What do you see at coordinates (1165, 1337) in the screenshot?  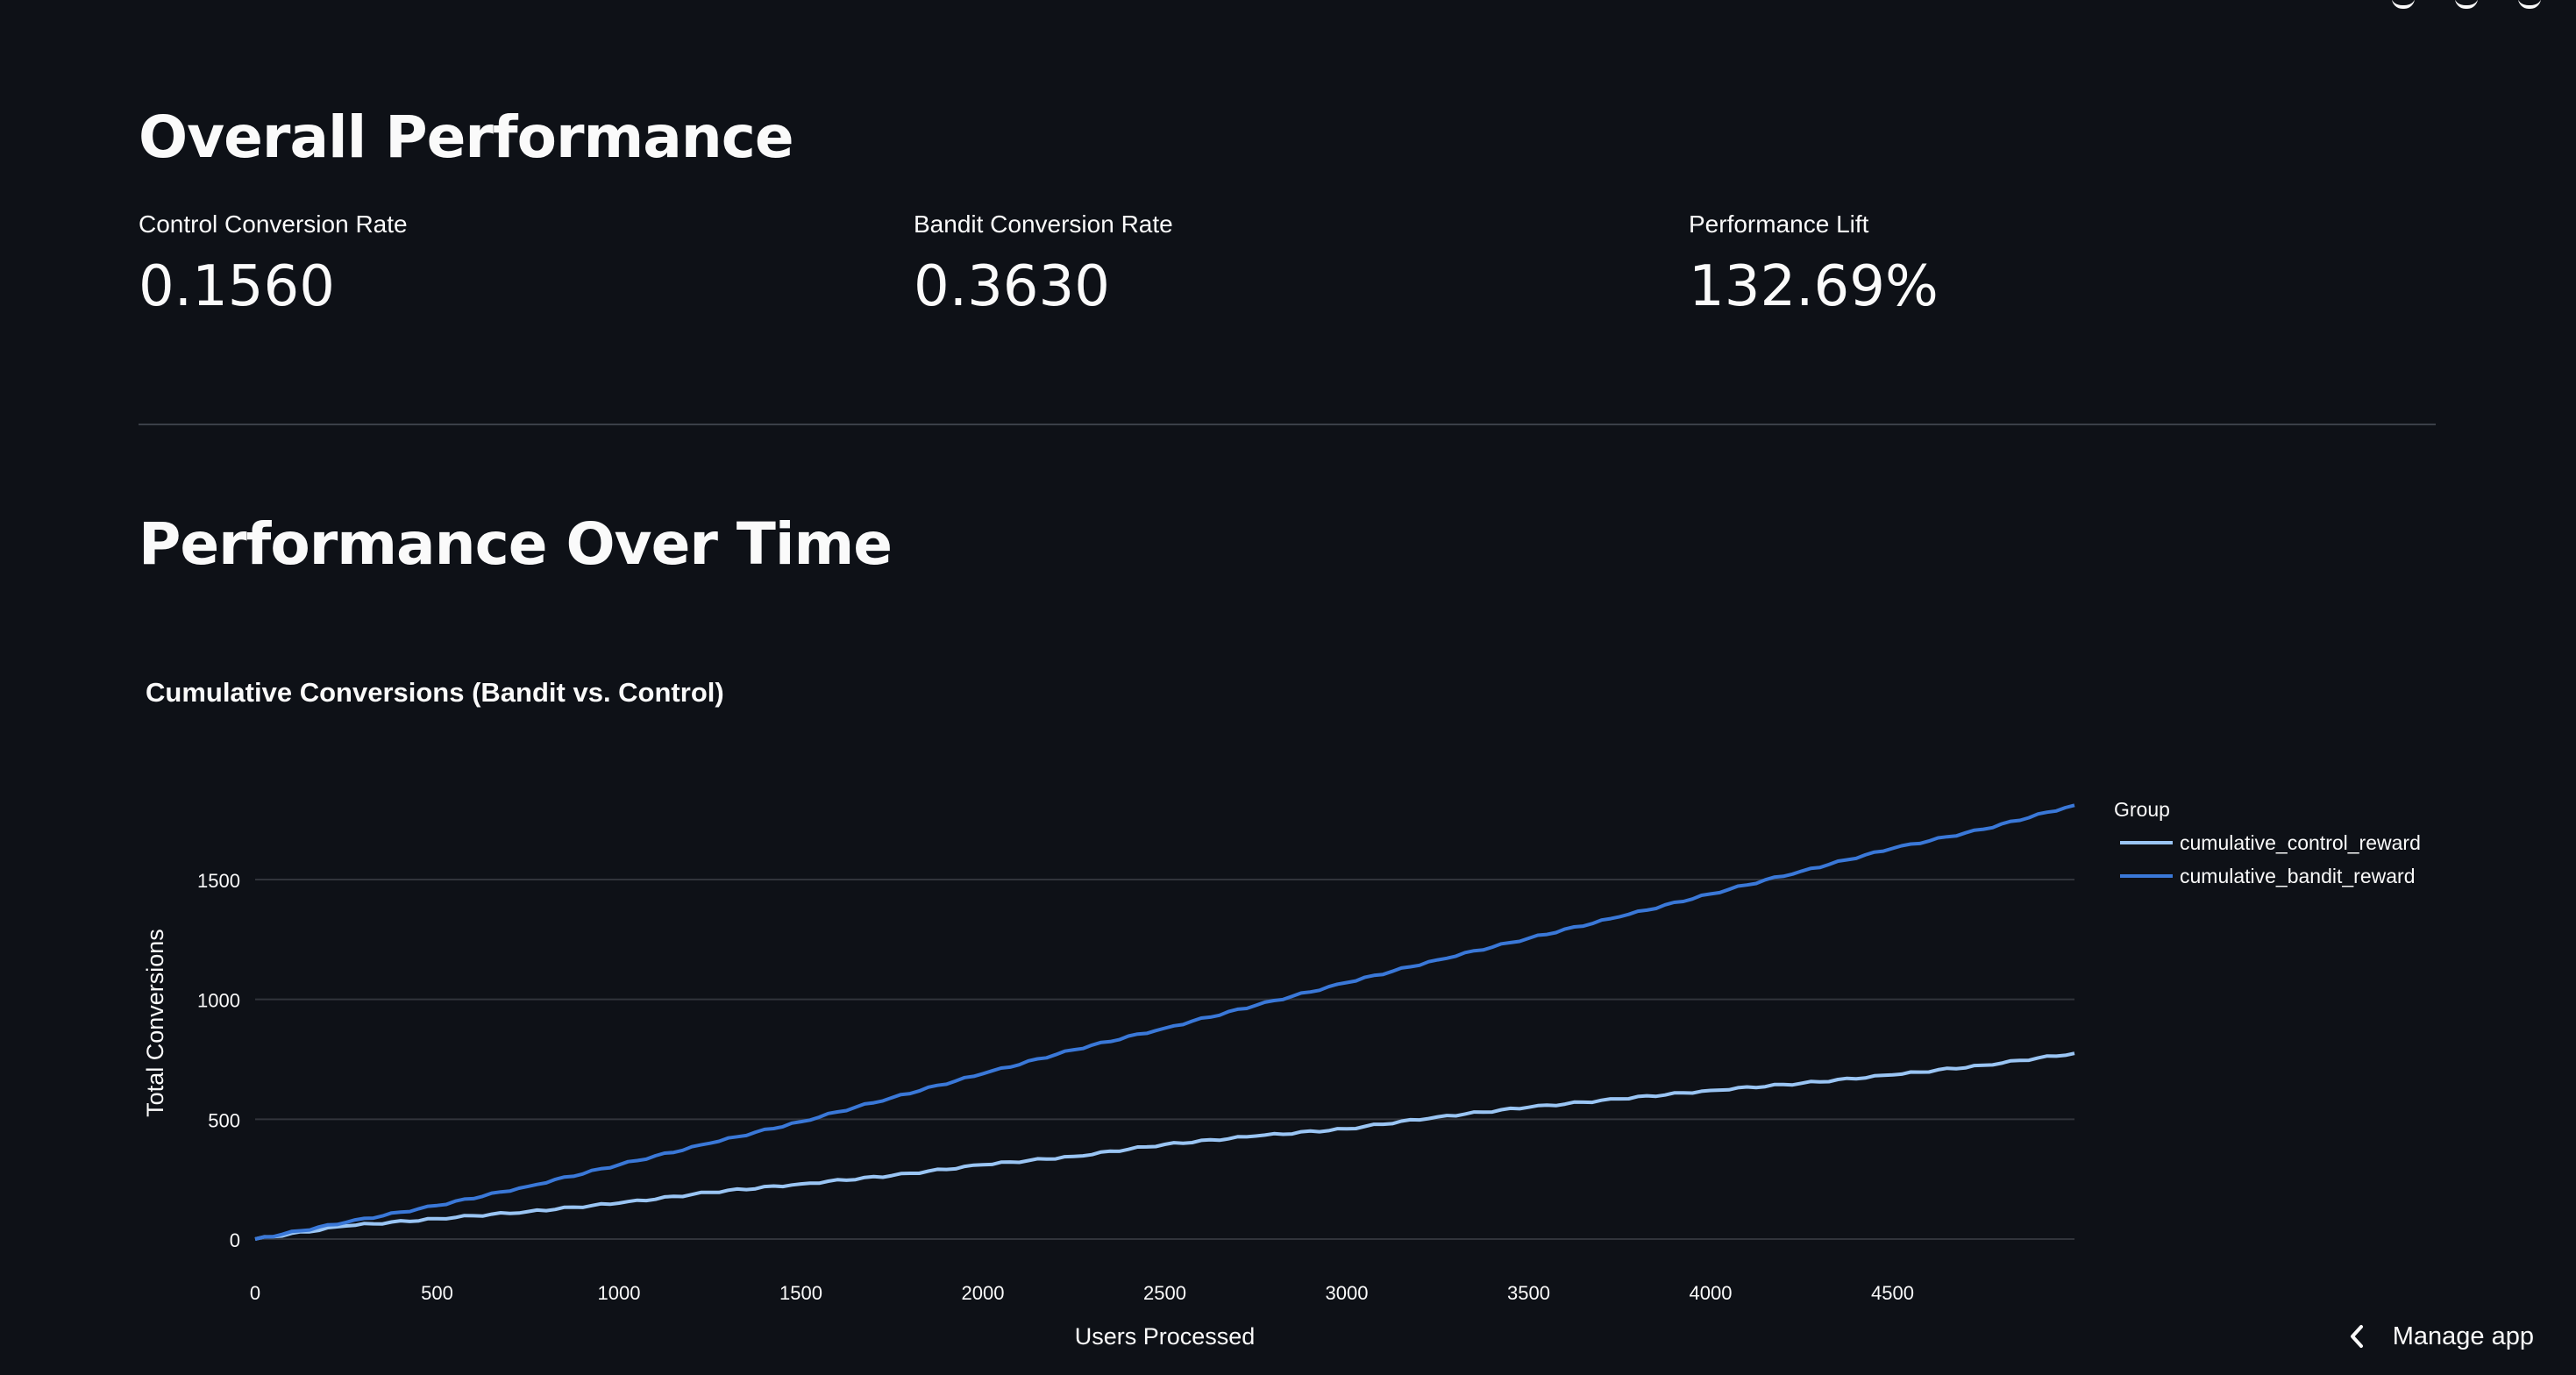 I see `x-axis-label: Users Processed` at bounding box center [1165, 1337].